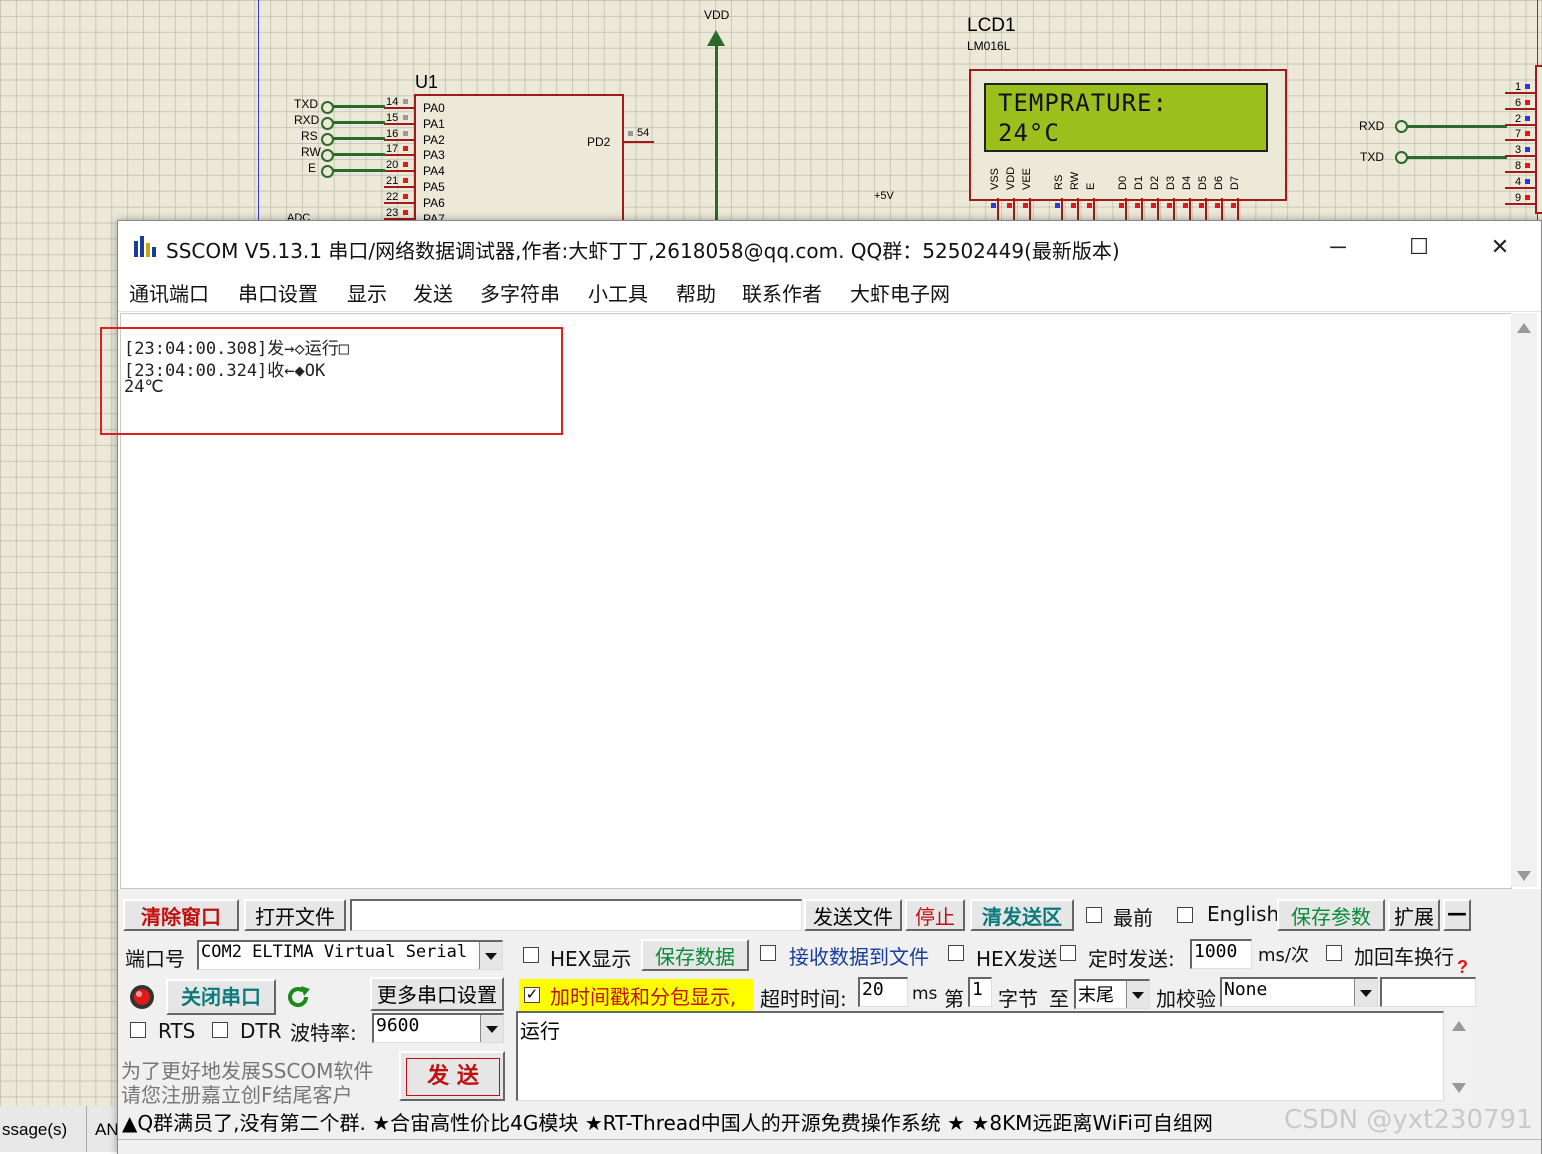  Describe the element at coordinates (925, 994) in the screenshot. I see `timeout-unit-label: ms` at that location.